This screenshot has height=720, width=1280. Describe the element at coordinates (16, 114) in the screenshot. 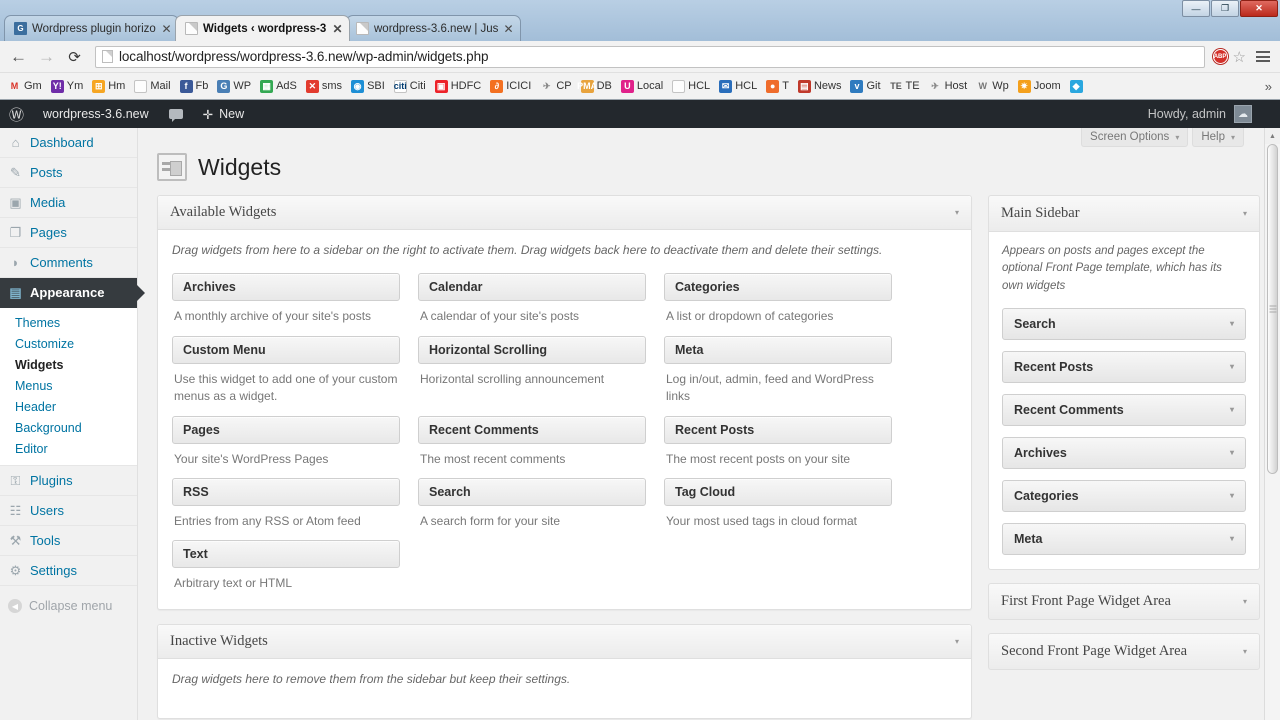

I see `wordpress-logo-icon: Ⓦ` at that location.